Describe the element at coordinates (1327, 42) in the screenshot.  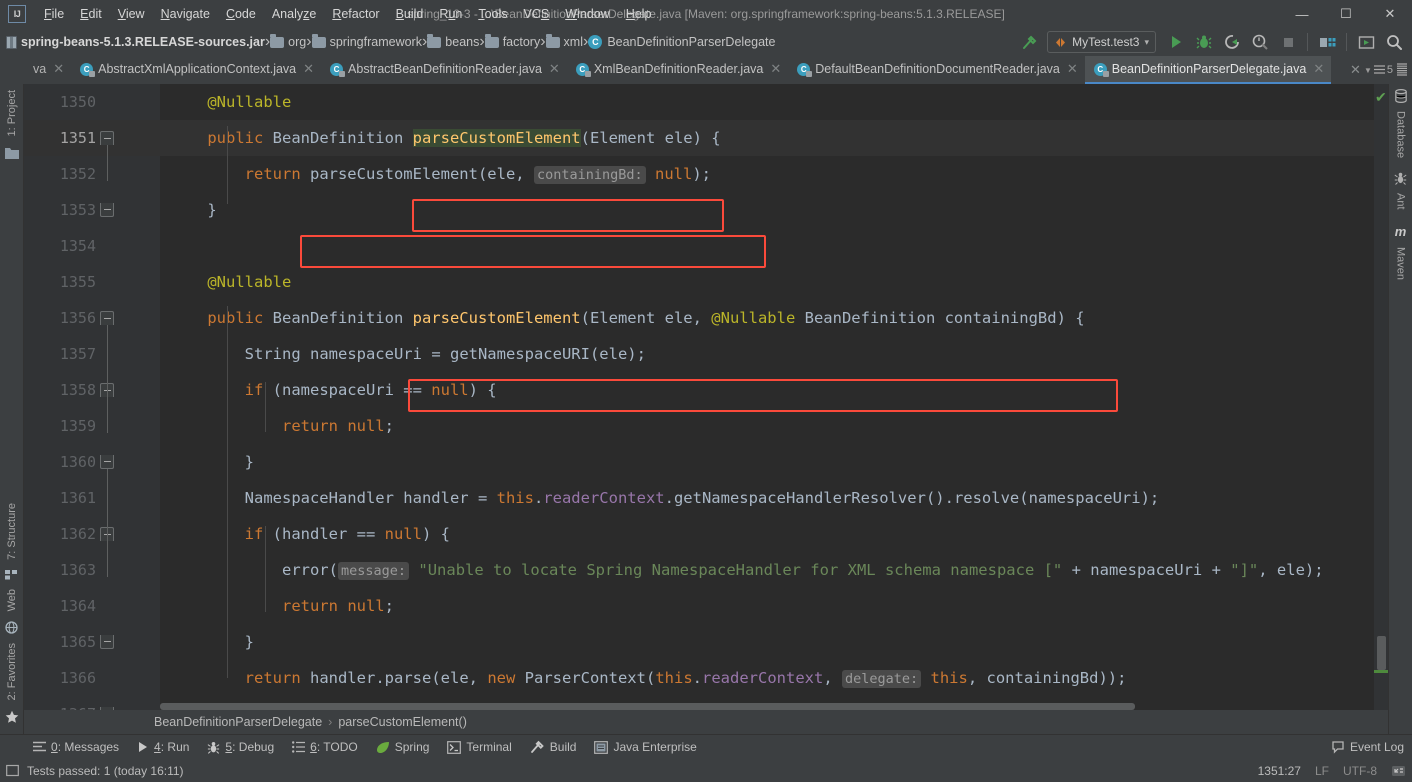
I see `project-structure-button` at that location.